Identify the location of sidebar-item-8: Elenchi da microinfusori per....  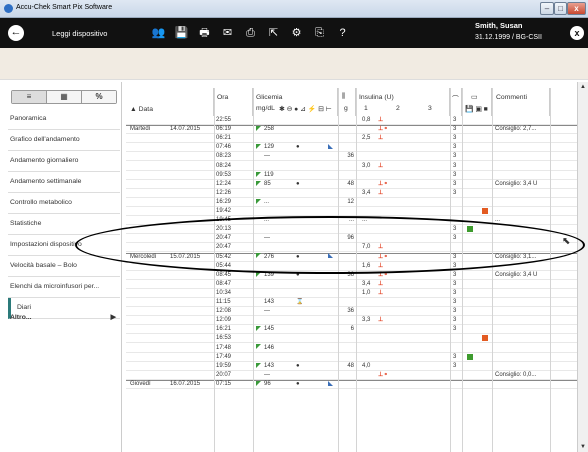
(64, 287).